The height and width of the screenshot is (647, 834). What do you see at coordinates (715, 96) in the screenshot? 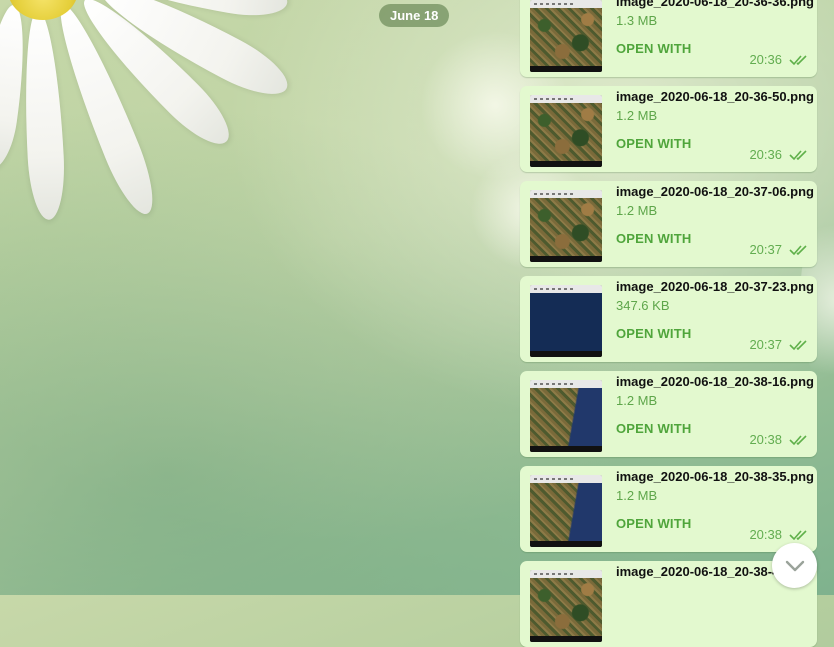
I see `file-name: image_2020-06-18_20-36-50.png` at bounding box center [715, 96].